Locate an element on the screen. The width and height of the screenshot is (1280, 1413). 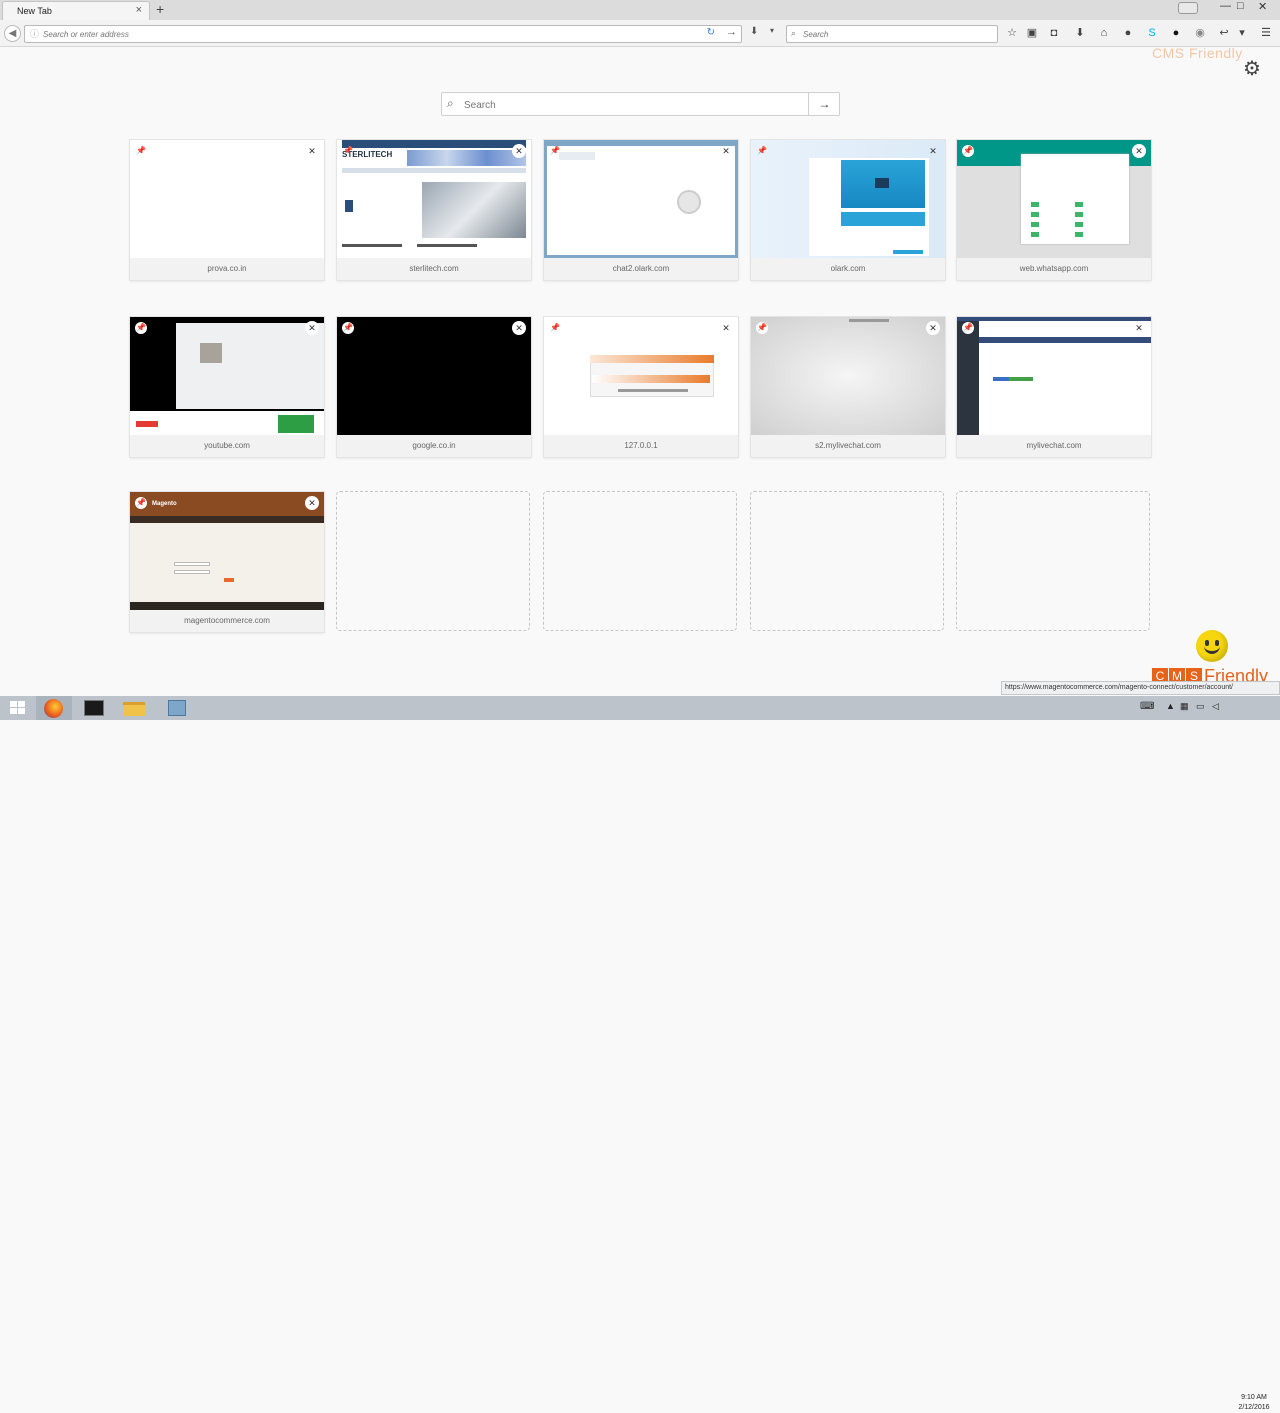
start-button is located at coordinates (18, 708).